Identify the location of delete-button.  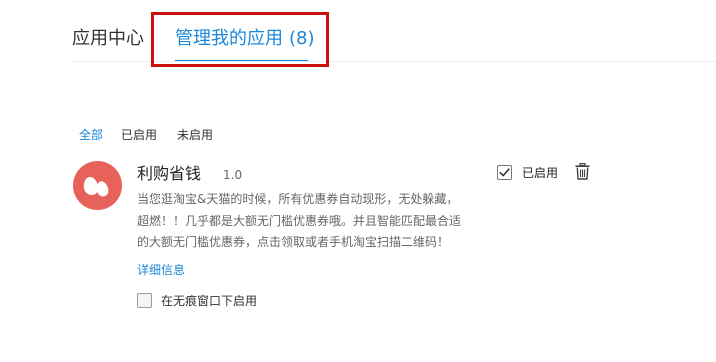
(582, 171).